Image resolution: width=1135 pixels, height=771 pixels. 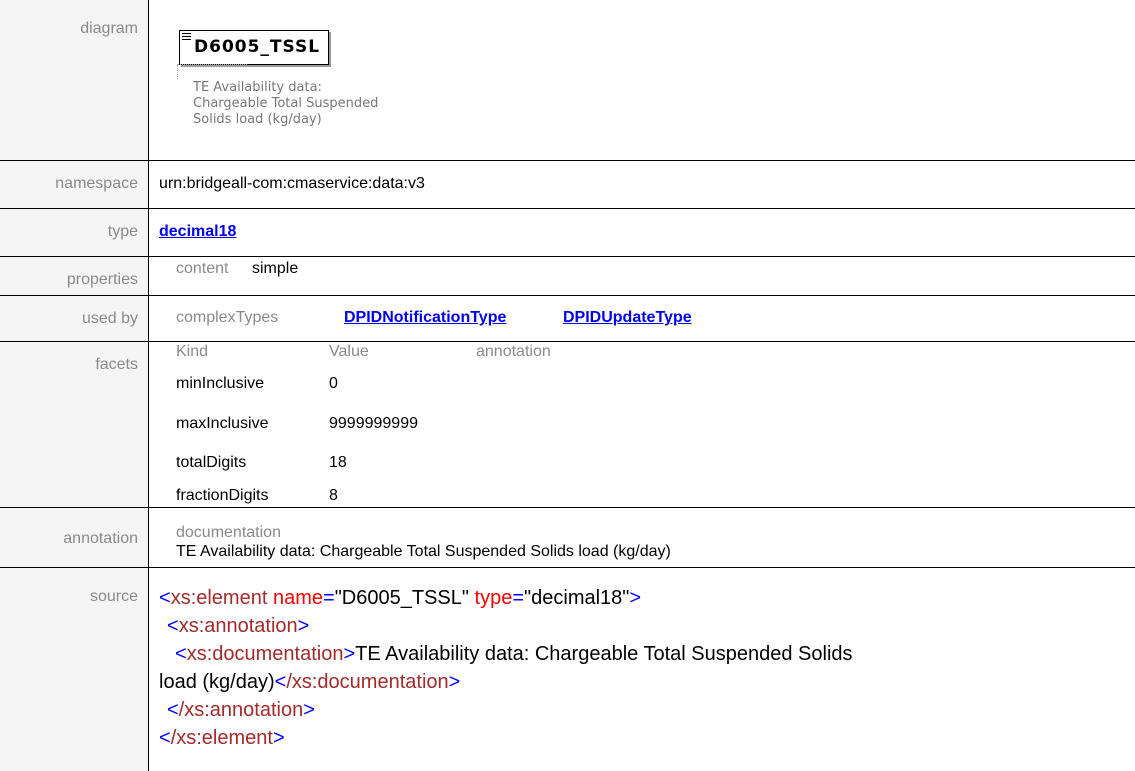 I want to click on used-by-link-dpidnotificationtype: DPIDNotificationType, so click(x=425, y=318).